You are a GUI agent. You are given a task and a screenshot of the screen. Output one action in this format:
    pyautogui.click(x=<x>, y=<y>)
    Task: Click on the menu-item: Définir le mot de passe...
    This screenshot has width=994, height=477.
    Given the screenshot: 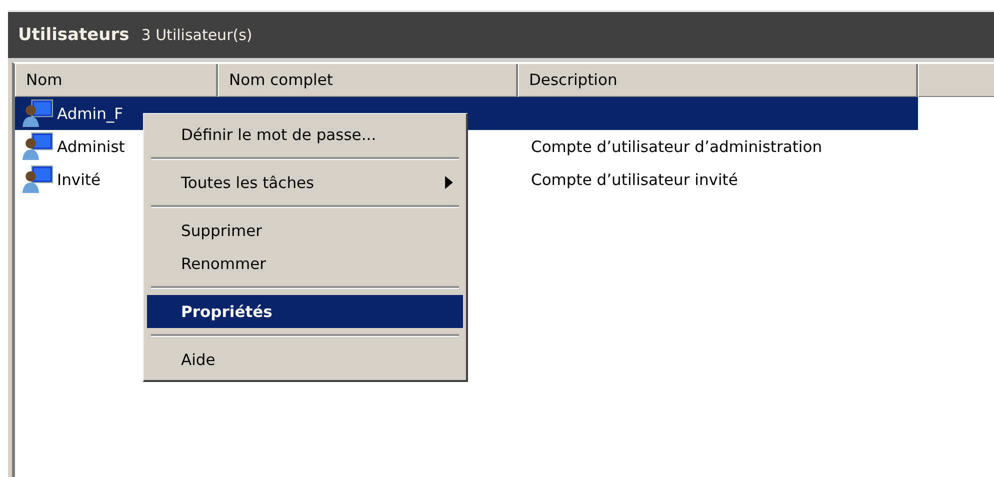 What is the action you would take?
    pyautogui.click(x=305, y=134)
    